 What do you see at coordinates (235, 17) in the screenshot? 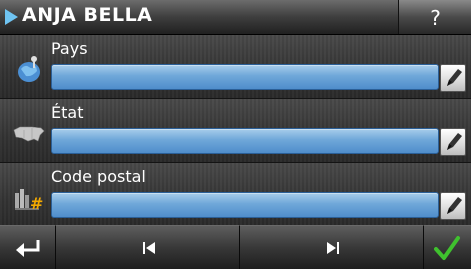
I see `header-bar: ANJA BELLA ?` at bounding box center [235, 17].